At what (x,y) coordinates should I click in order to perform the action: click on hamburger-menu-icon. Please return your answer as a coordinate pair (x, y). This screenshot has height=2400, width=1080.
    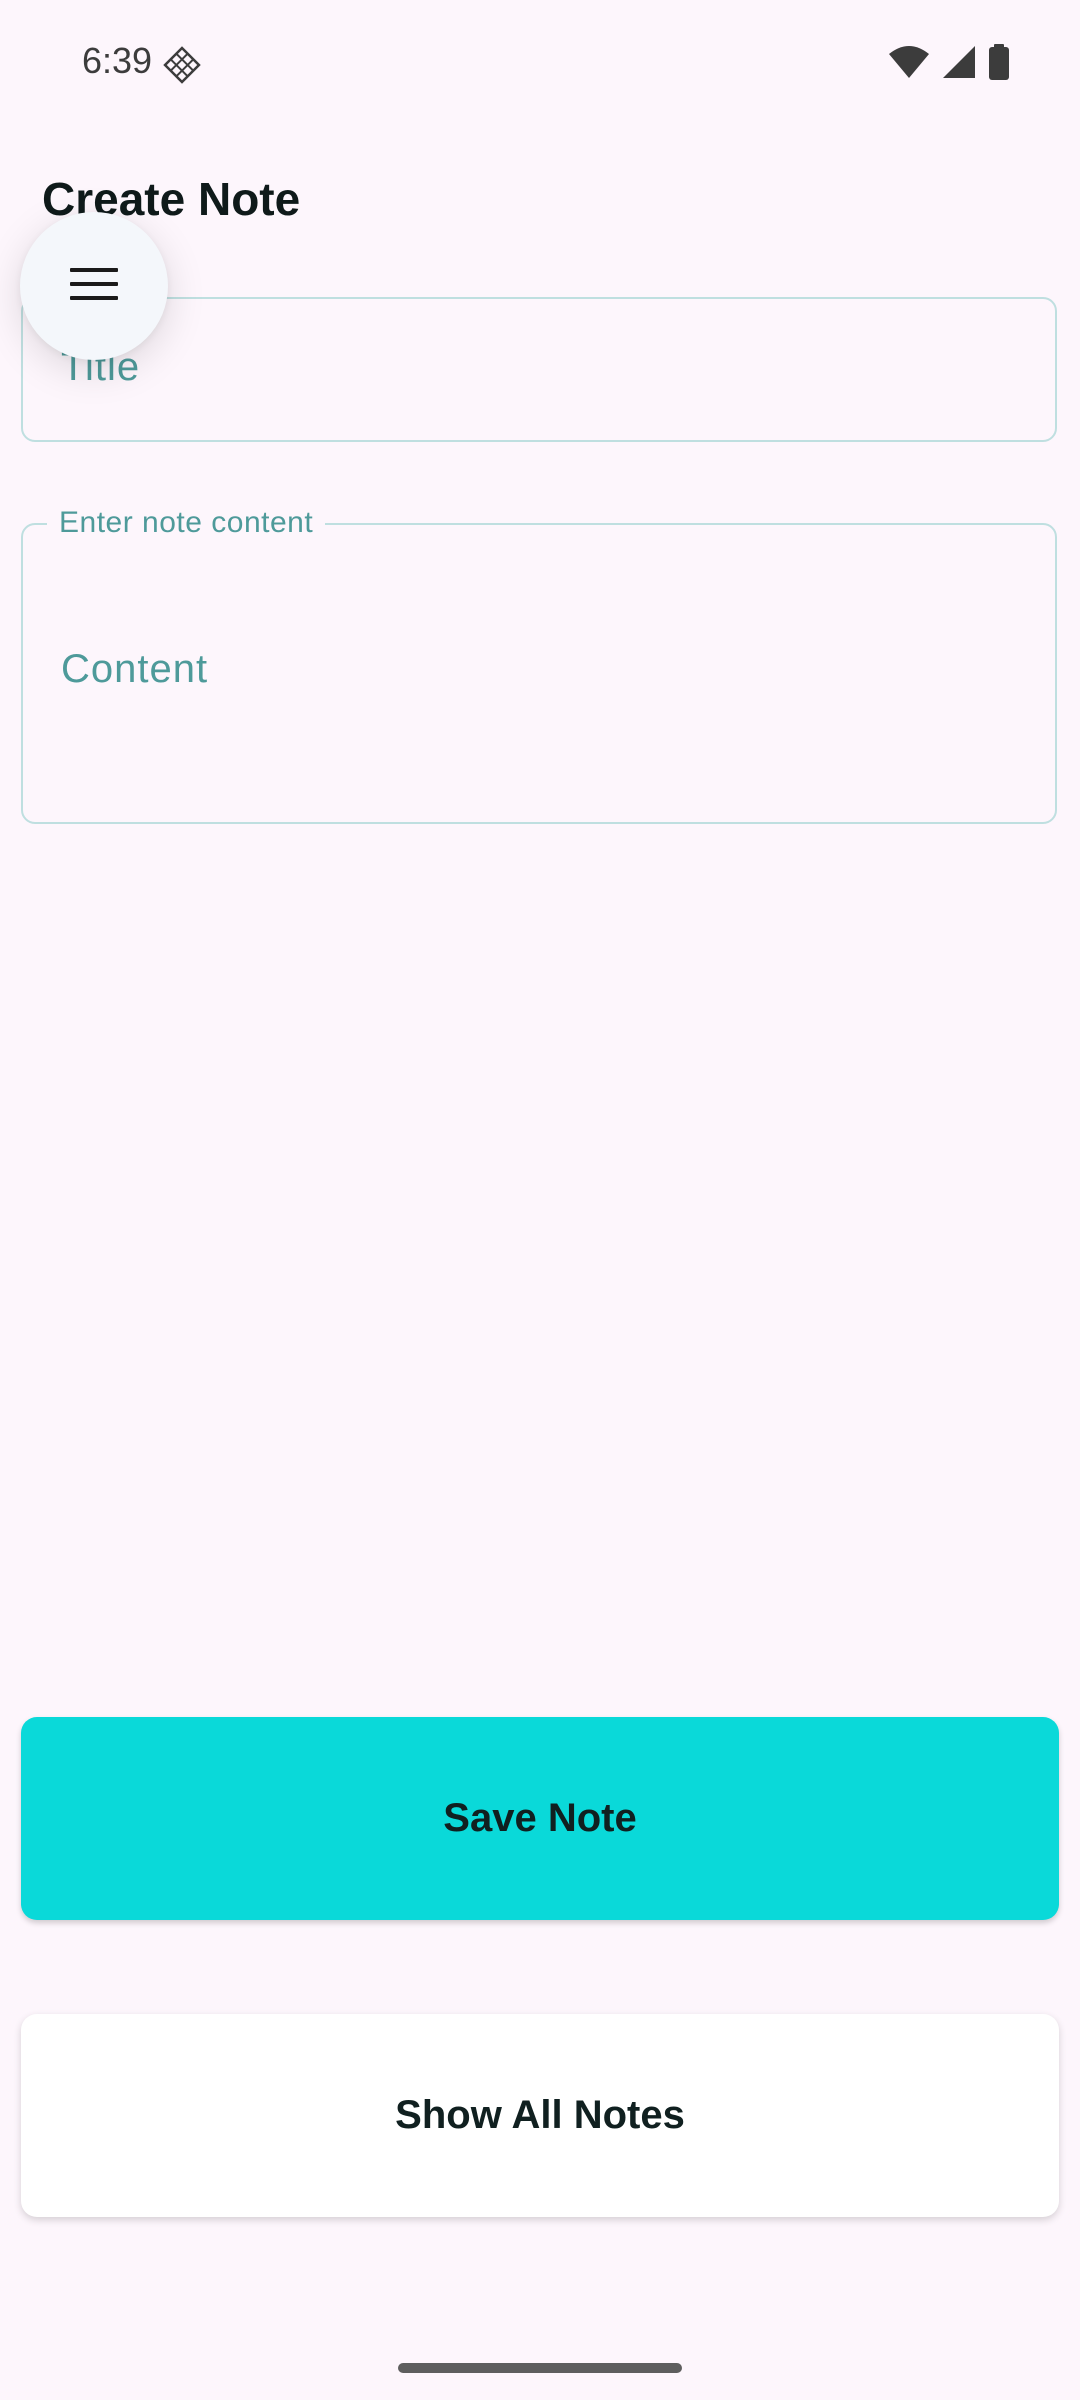
    Looking at the image, I should click on (94, 286).